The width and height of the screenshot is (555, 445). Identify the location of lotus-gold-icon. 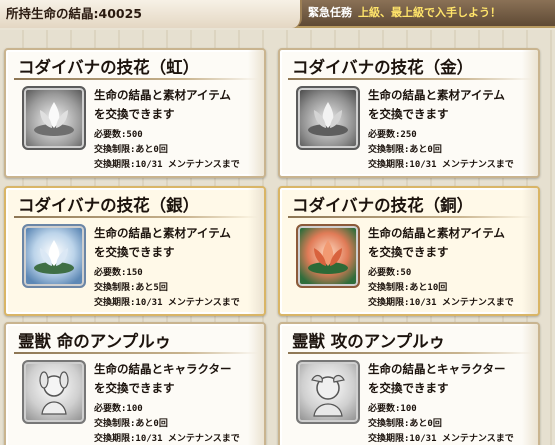
(328, 118).